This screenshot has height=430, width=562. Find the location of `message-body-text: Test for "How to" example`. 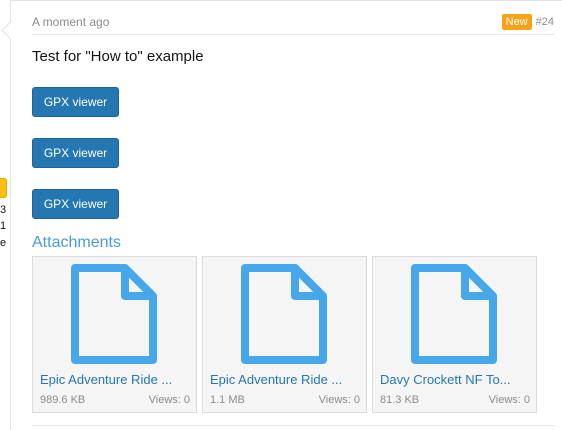

message-body-text: Test for "How to" example is located at coordinates (118, 56).